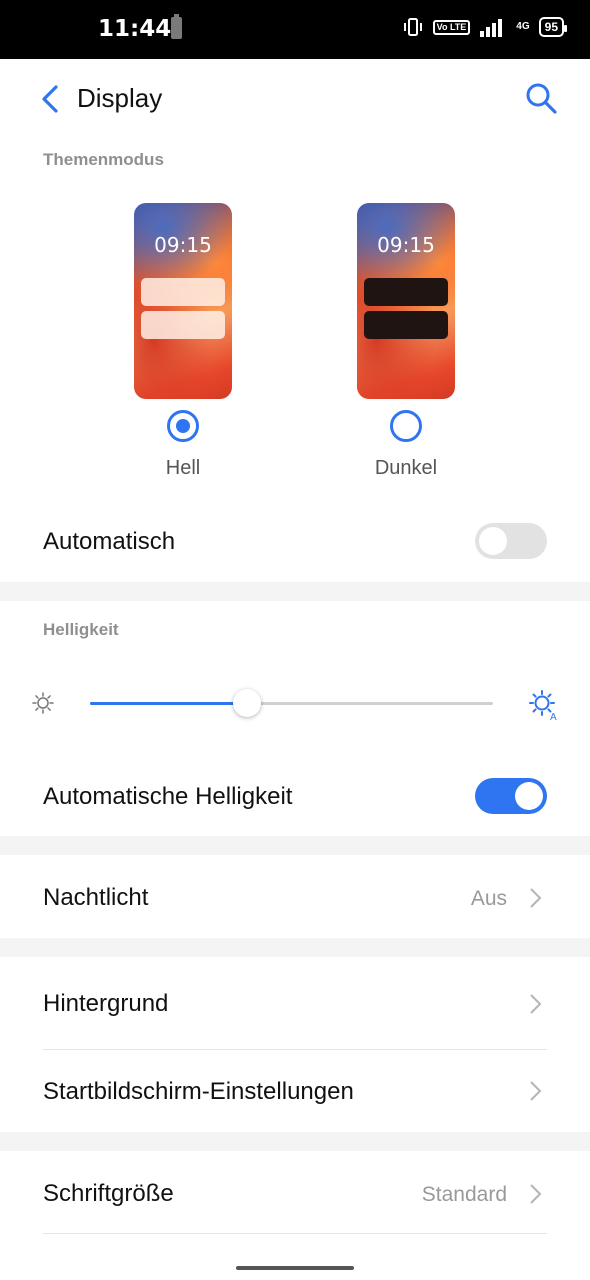 Image resolution: width=590 pixels, height=1280 pixels. What do you see at coordinates (488, 898) in the screenshot?
I see `night-light-value: Aus` at bounding box center [488, 898].